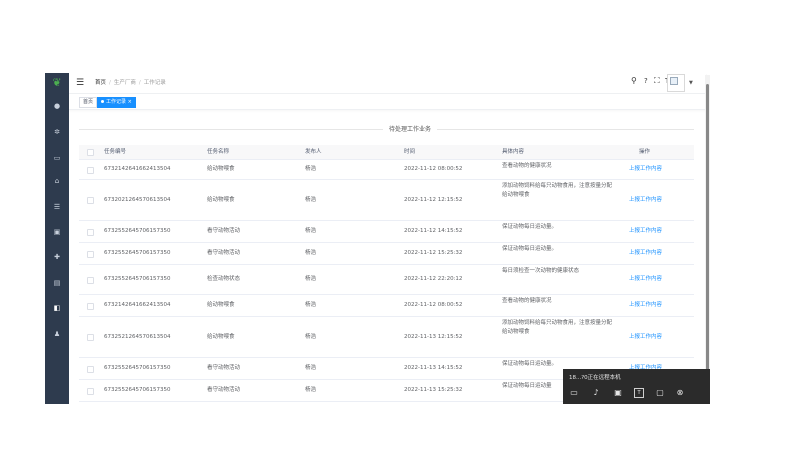 Image resolution: width=800 pixels, height=453 pixels. What do you see at coordinates (57, 207) in the screenshot?
I see `table-icon: ☰` at bounding box center [57, 207].